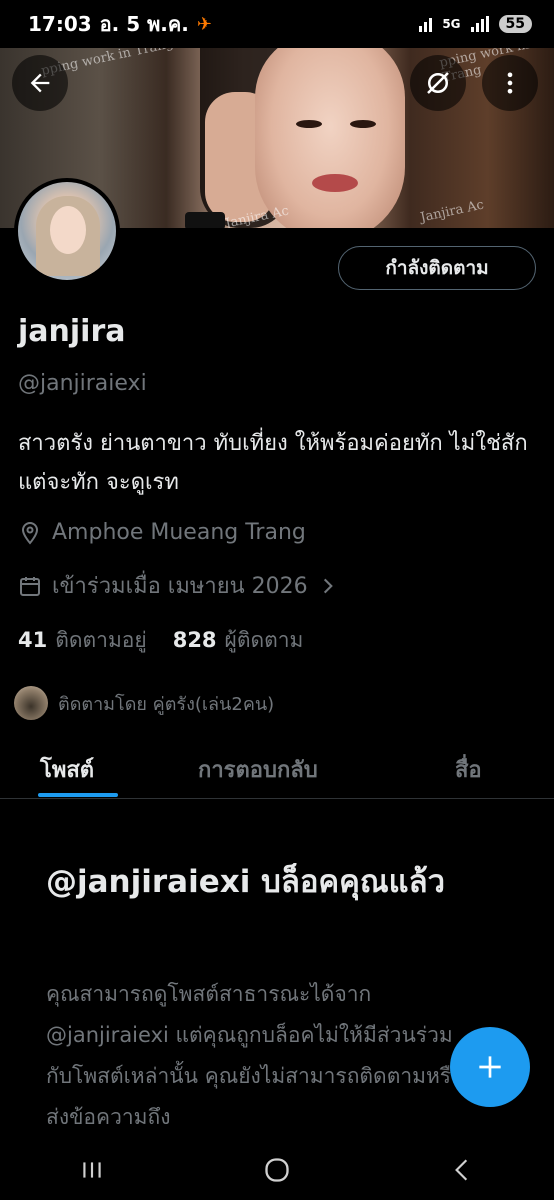 This screenshot has height=1200, width=554. Describe the element at coordinates (92, 1170) in the screenshot. I see `recent-apps-icon` at that location.